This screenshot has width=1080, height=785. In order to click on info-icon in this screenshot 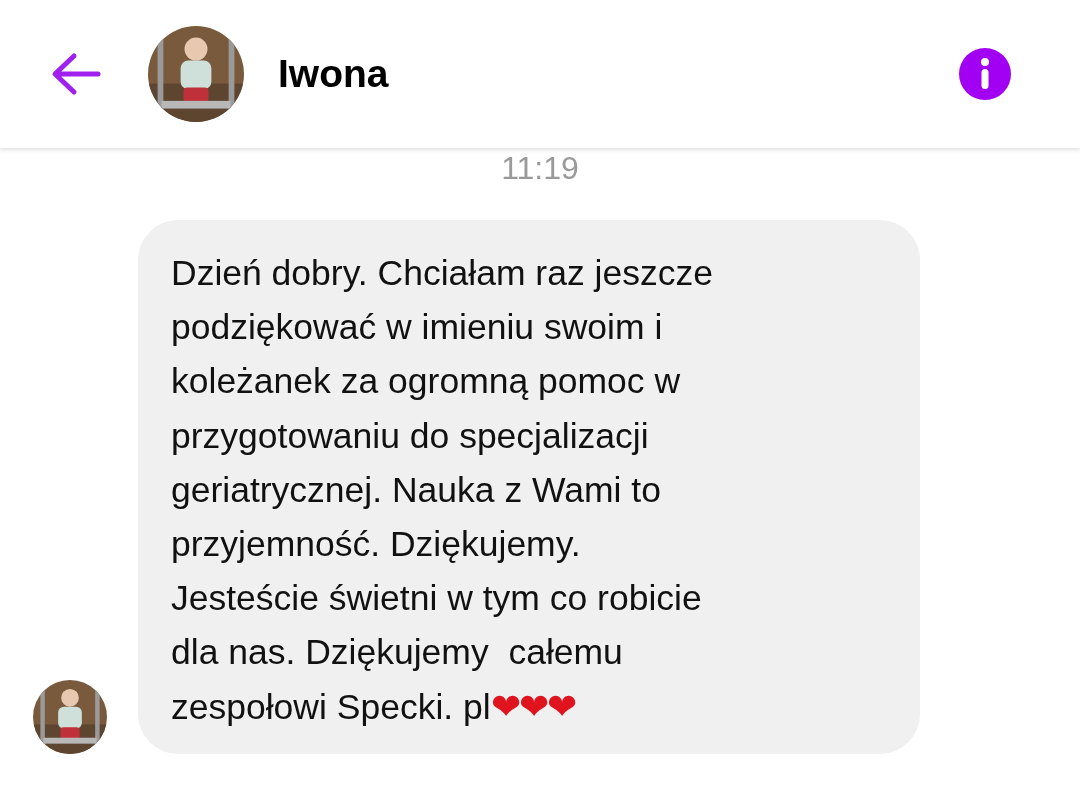, I will do `click(985, 74)`.